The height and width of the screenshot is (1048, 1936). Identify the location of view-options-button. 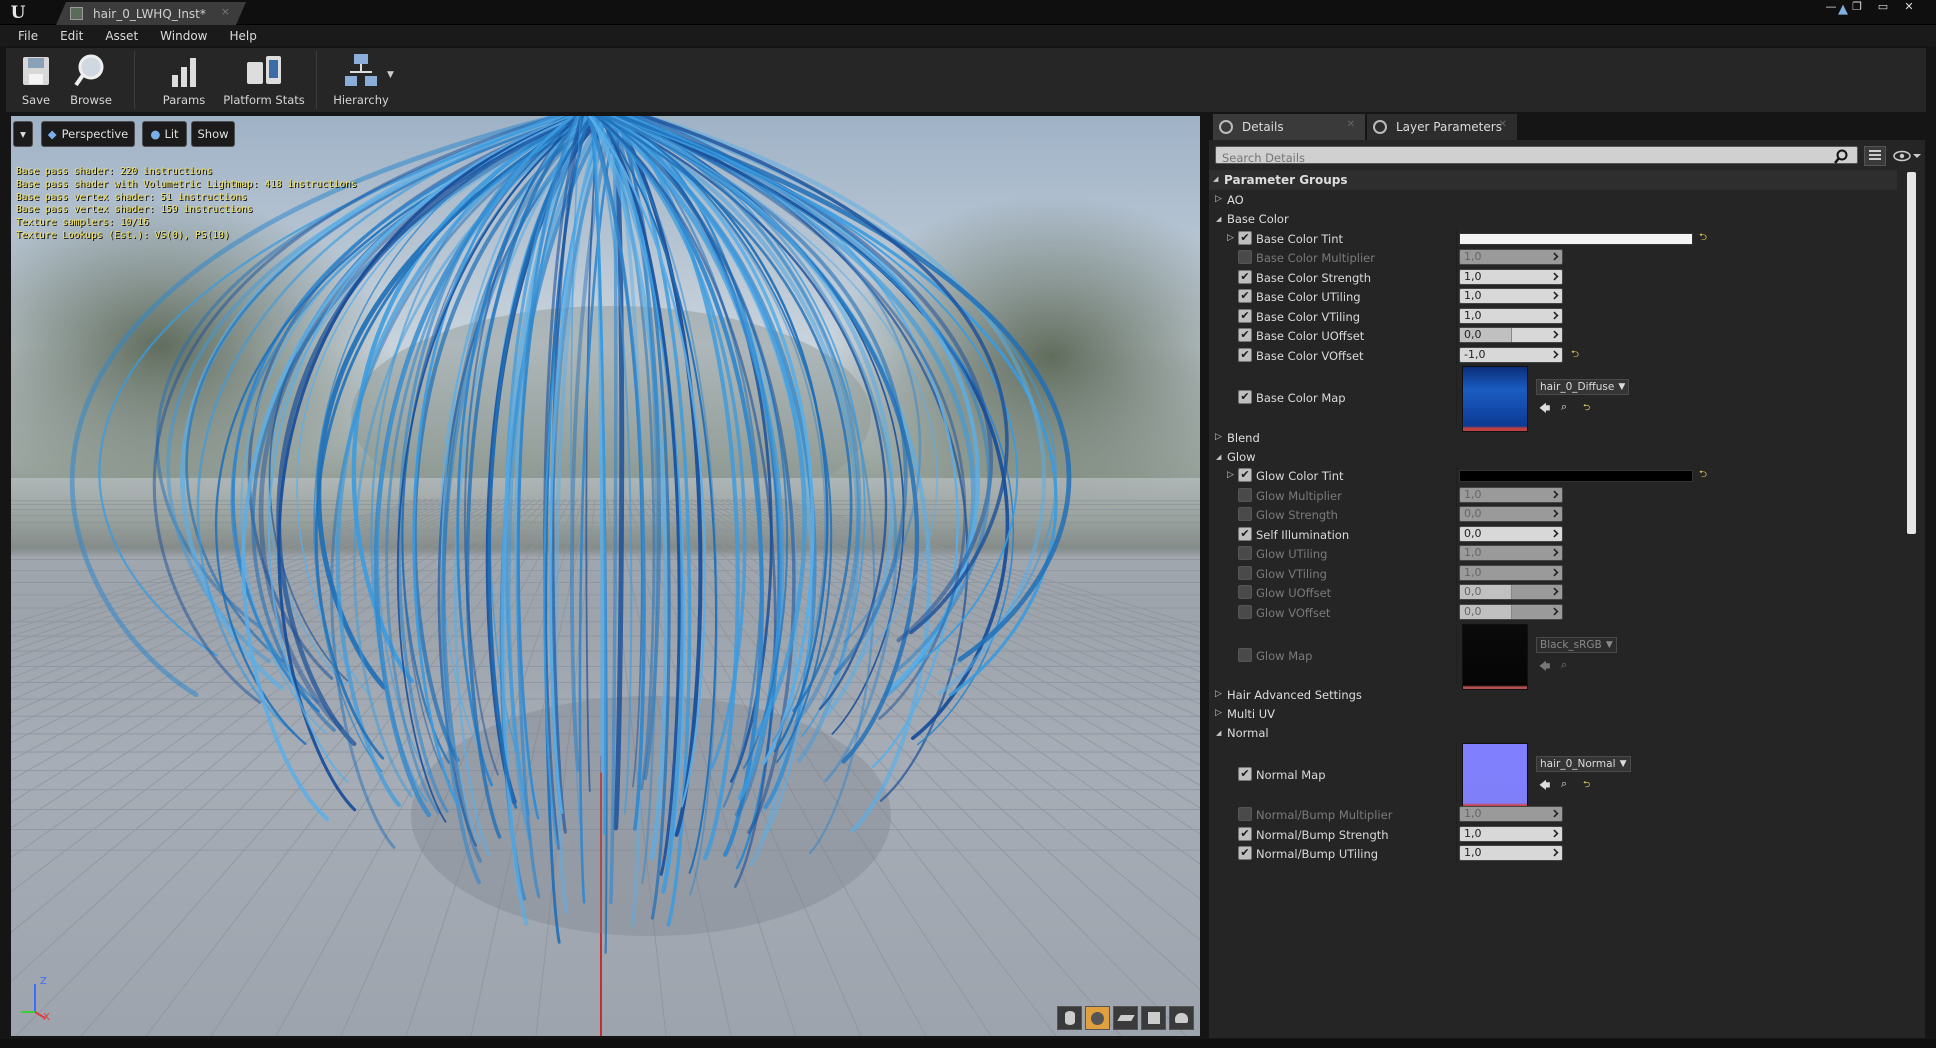
(1907, 156).